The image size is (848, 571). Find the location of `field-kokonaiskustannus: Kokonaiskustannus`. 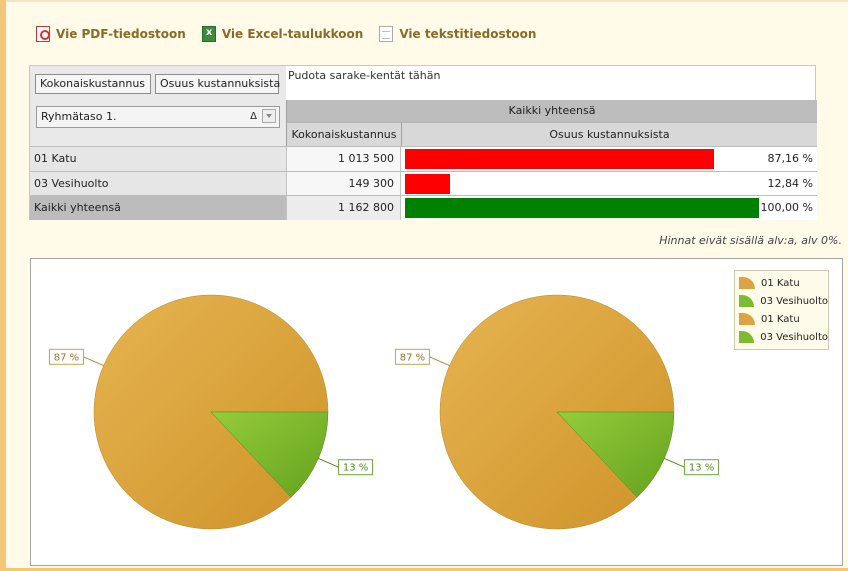

field-kokonaiskustannus: Kokonaiskustannus is located at coordinates (93, 84).